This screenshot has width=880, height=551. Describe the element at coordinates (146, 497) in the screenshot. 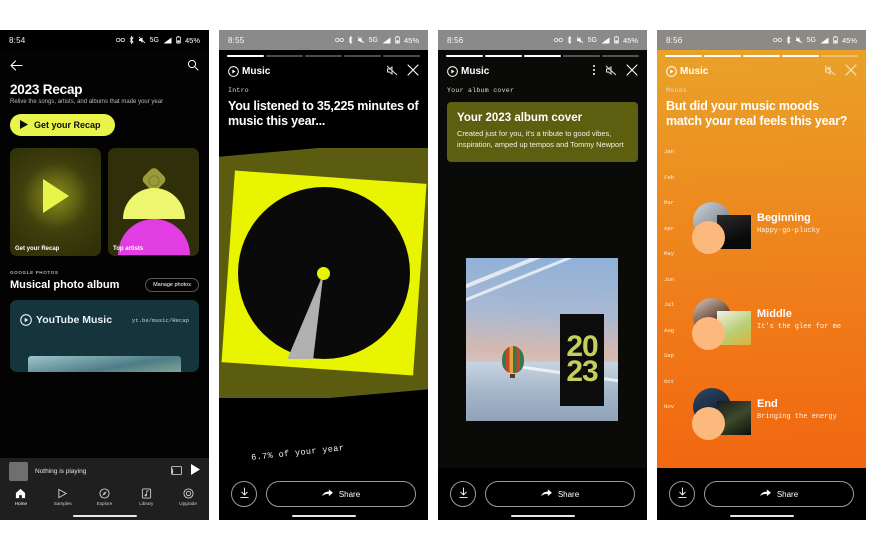

I see `tab-library: Library` at that location.